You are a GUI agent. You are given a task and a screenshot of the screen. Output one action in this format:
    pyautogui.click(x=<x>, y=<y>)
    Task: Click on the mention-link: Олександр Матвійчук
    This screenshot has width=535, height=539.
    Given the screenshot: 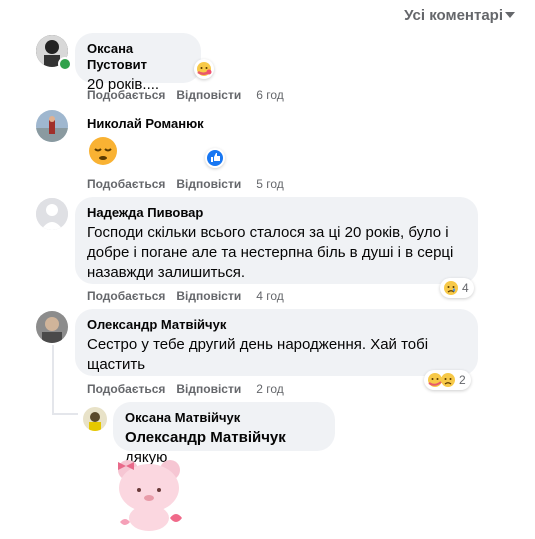 What is the action you would take?
    pyautogui.click(x=205, y=437)
    